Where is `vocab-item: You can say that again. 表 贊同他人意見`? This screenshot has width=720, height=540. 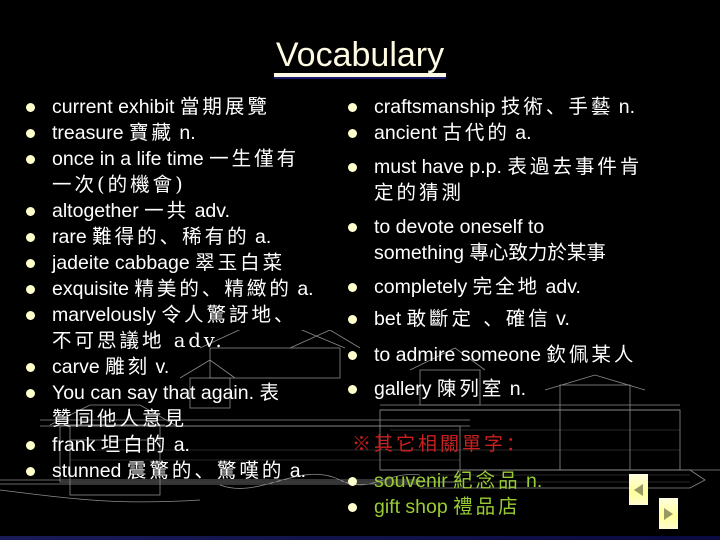 vocab-item: You can say that again. 表 贊同他人意見 is located at coordinates (191, 406).